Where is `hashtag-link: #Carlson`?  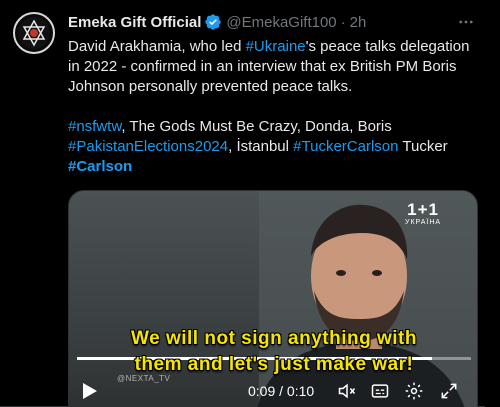 hashtag-link: #Carlson is located at coordinates (100, 166).